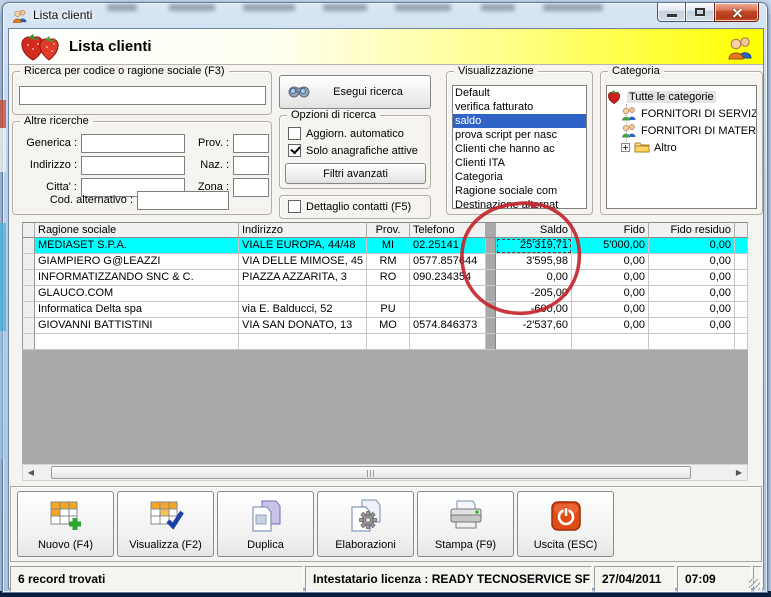 This screenshot has width=771, height=597. I want to click on checkbox-label: Aggiorn. automatico, so click(355, 133).